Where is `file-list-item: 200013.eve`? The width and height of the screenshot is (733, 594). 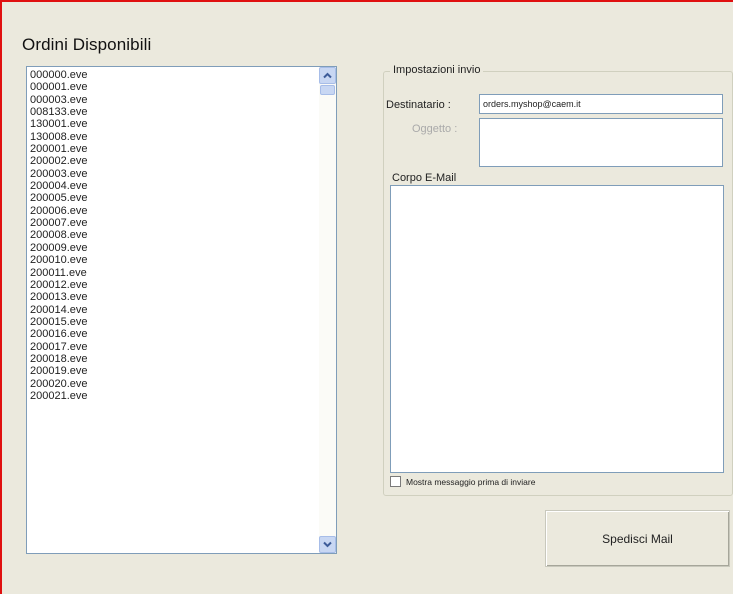 file-list-item: 200013.eve is located at coordinates (173, 297).